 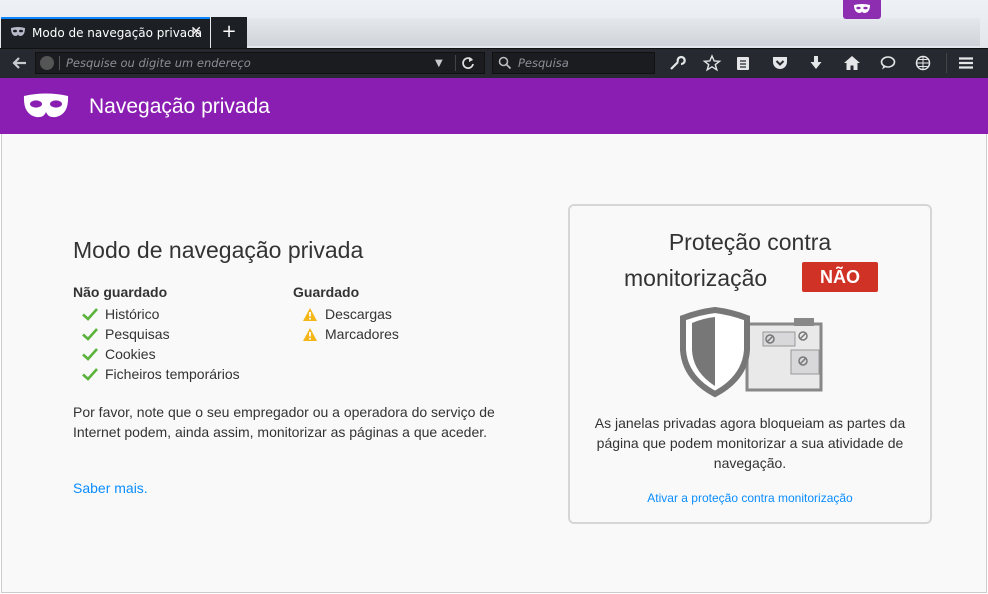 What do you see at coordinates (59, 63) in the screenshot?
I see `url-separator` at bounding box center [59, 63].